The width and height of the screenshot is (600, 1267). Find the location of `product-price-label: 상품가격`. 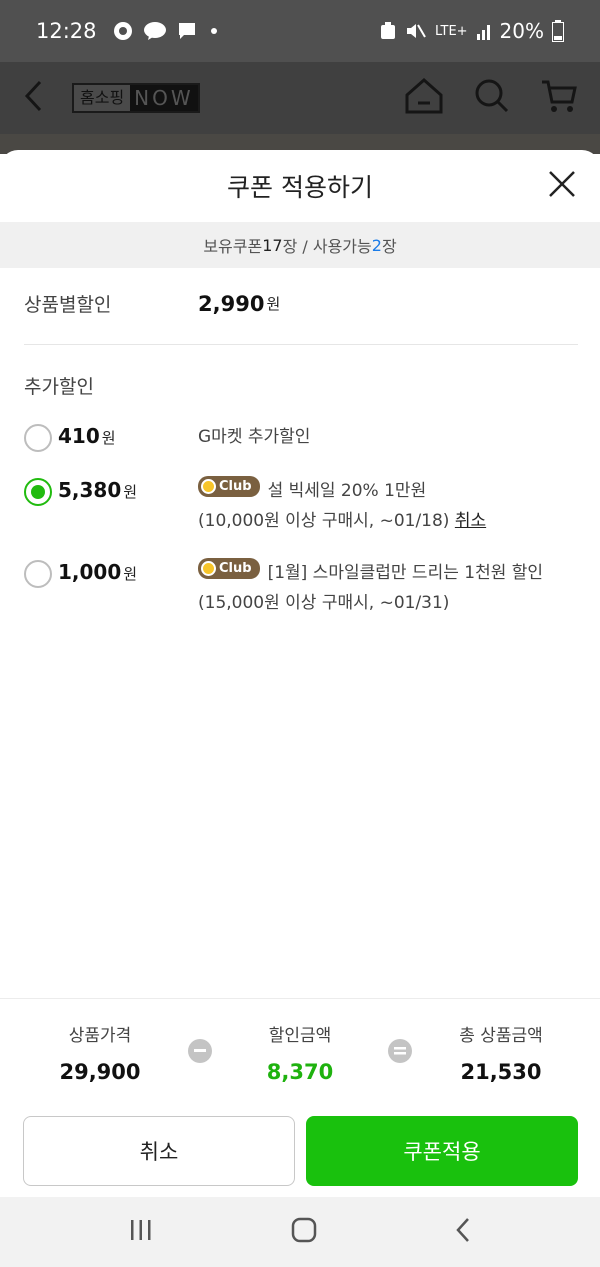

product-price-label: 상품가격 is located at coordinates (100, 1036).